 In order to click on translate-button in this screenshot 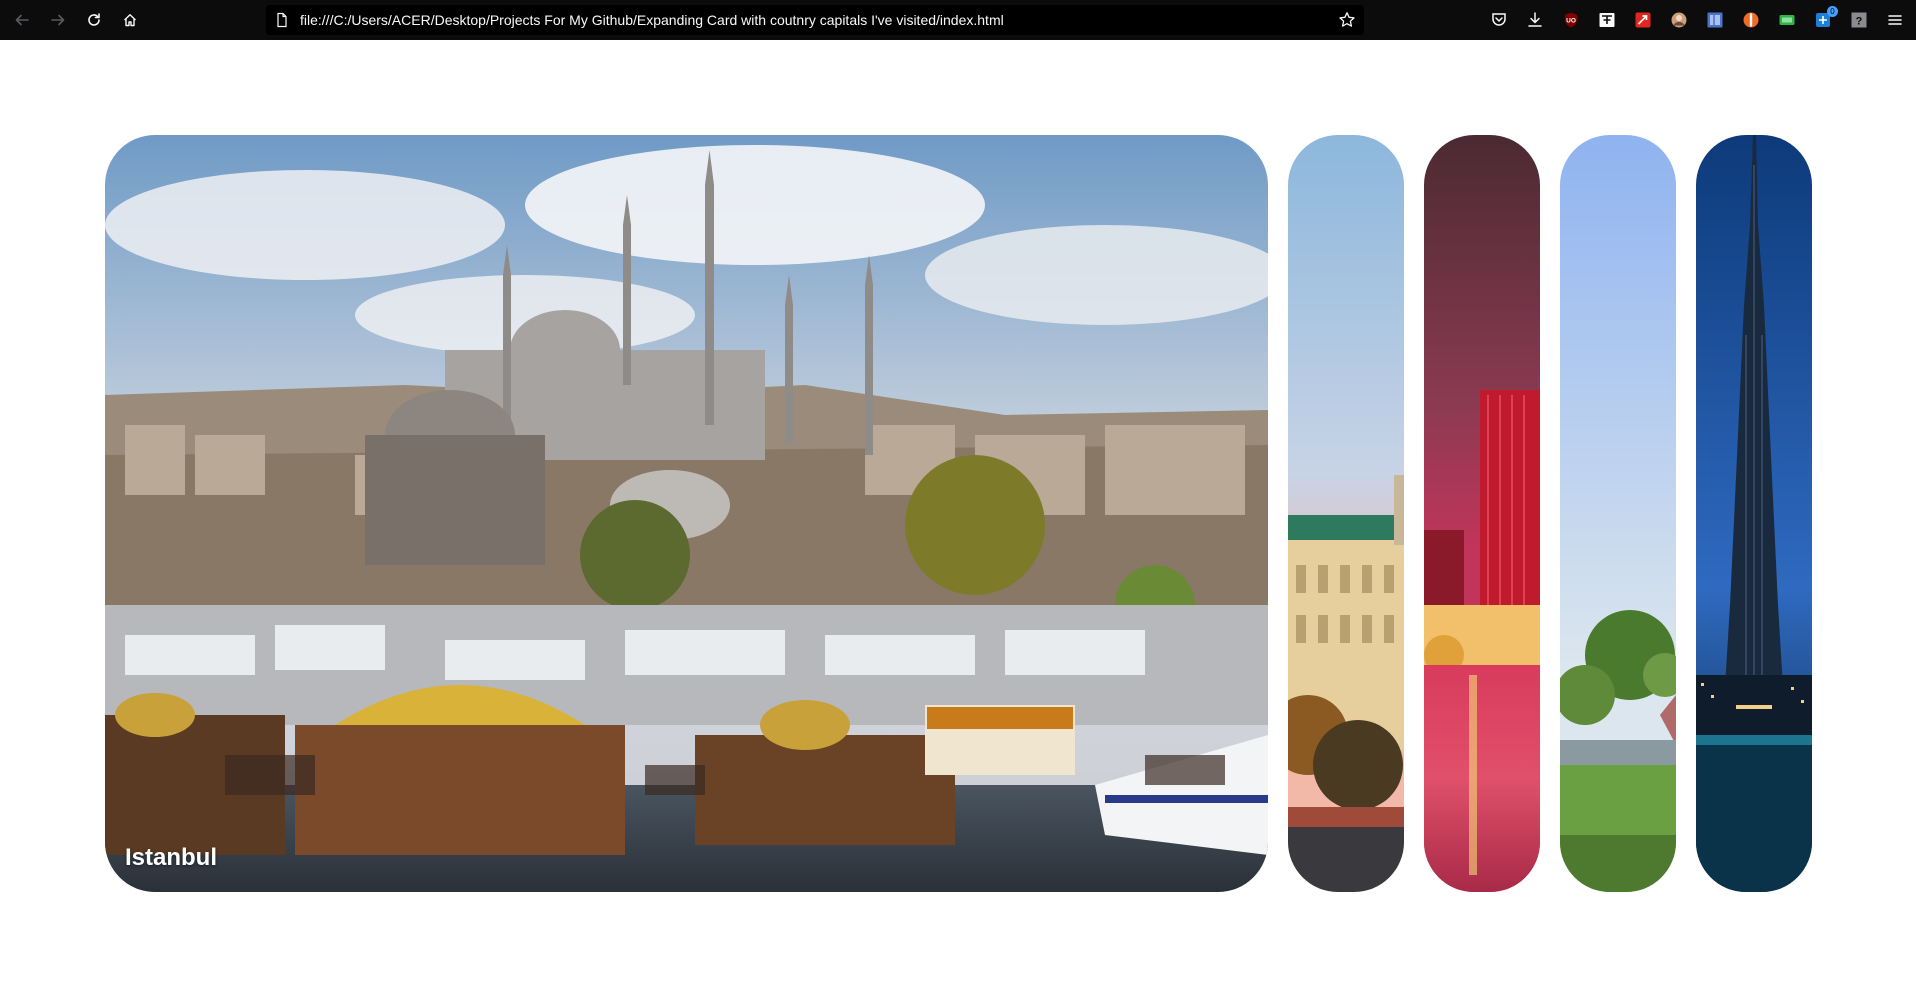, I will do `click(1607, 20)`.